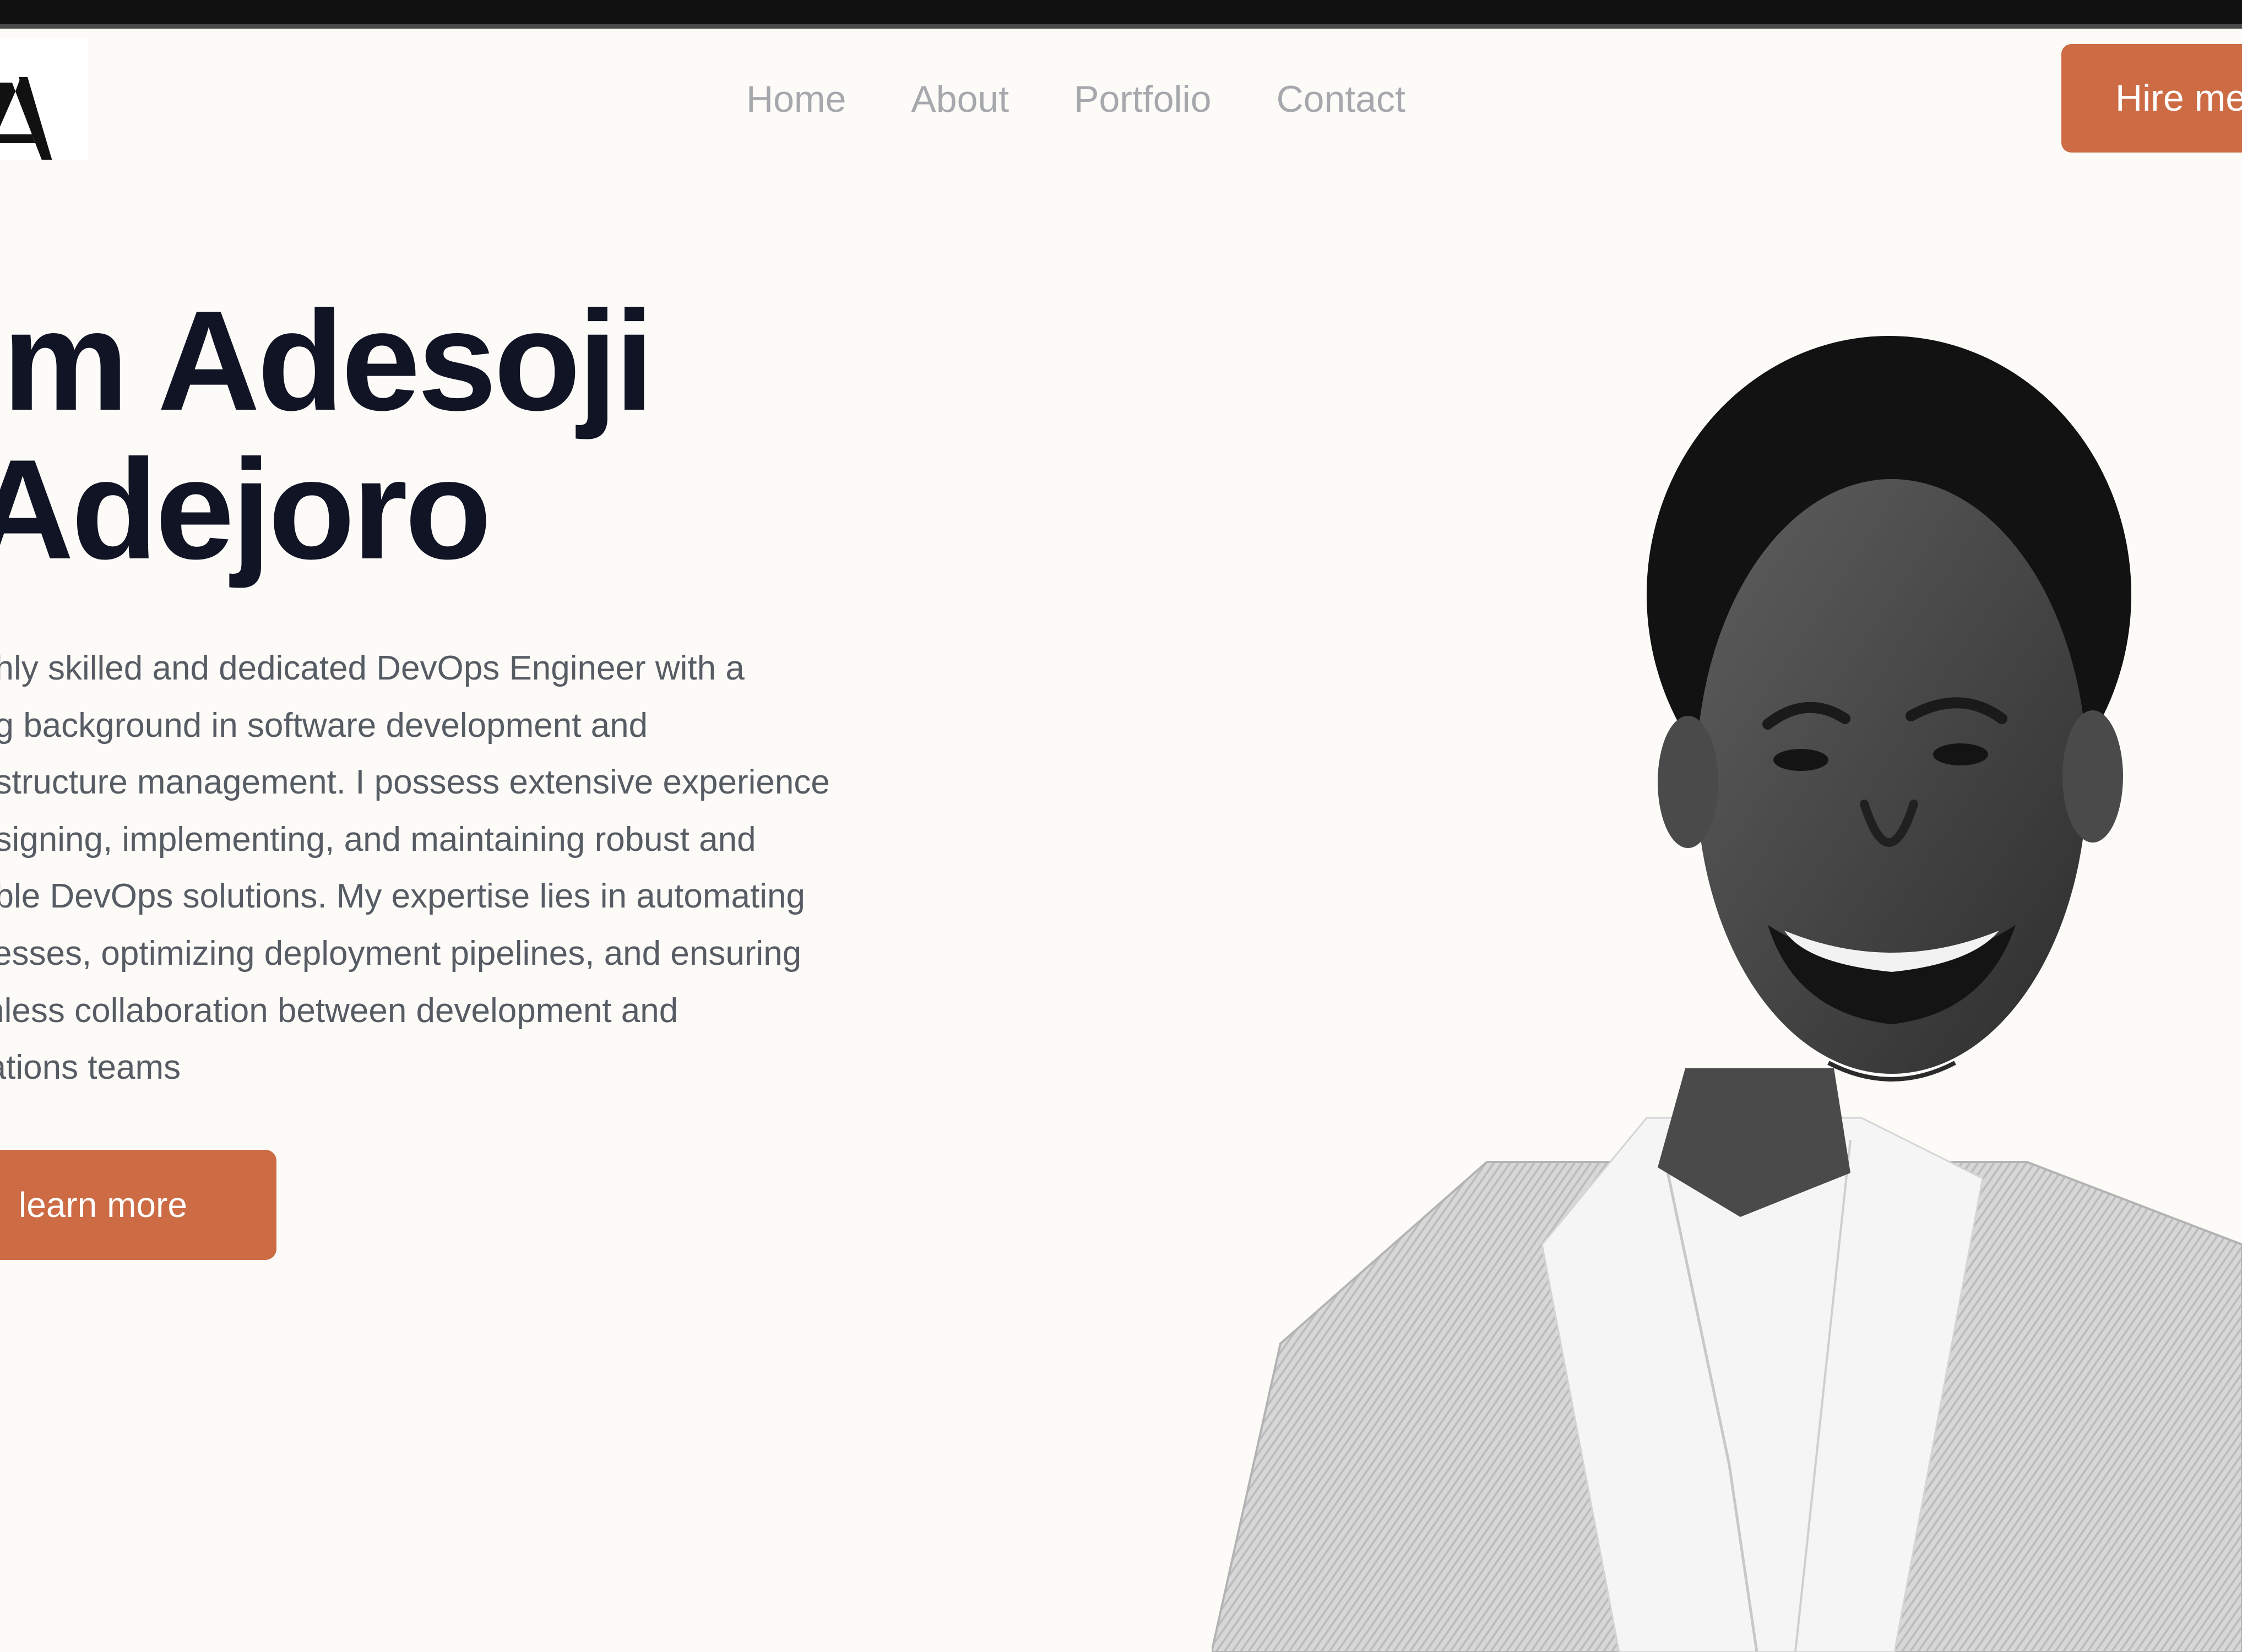  I want to click on hire-me-button: Hire me, so click(2151, 98).